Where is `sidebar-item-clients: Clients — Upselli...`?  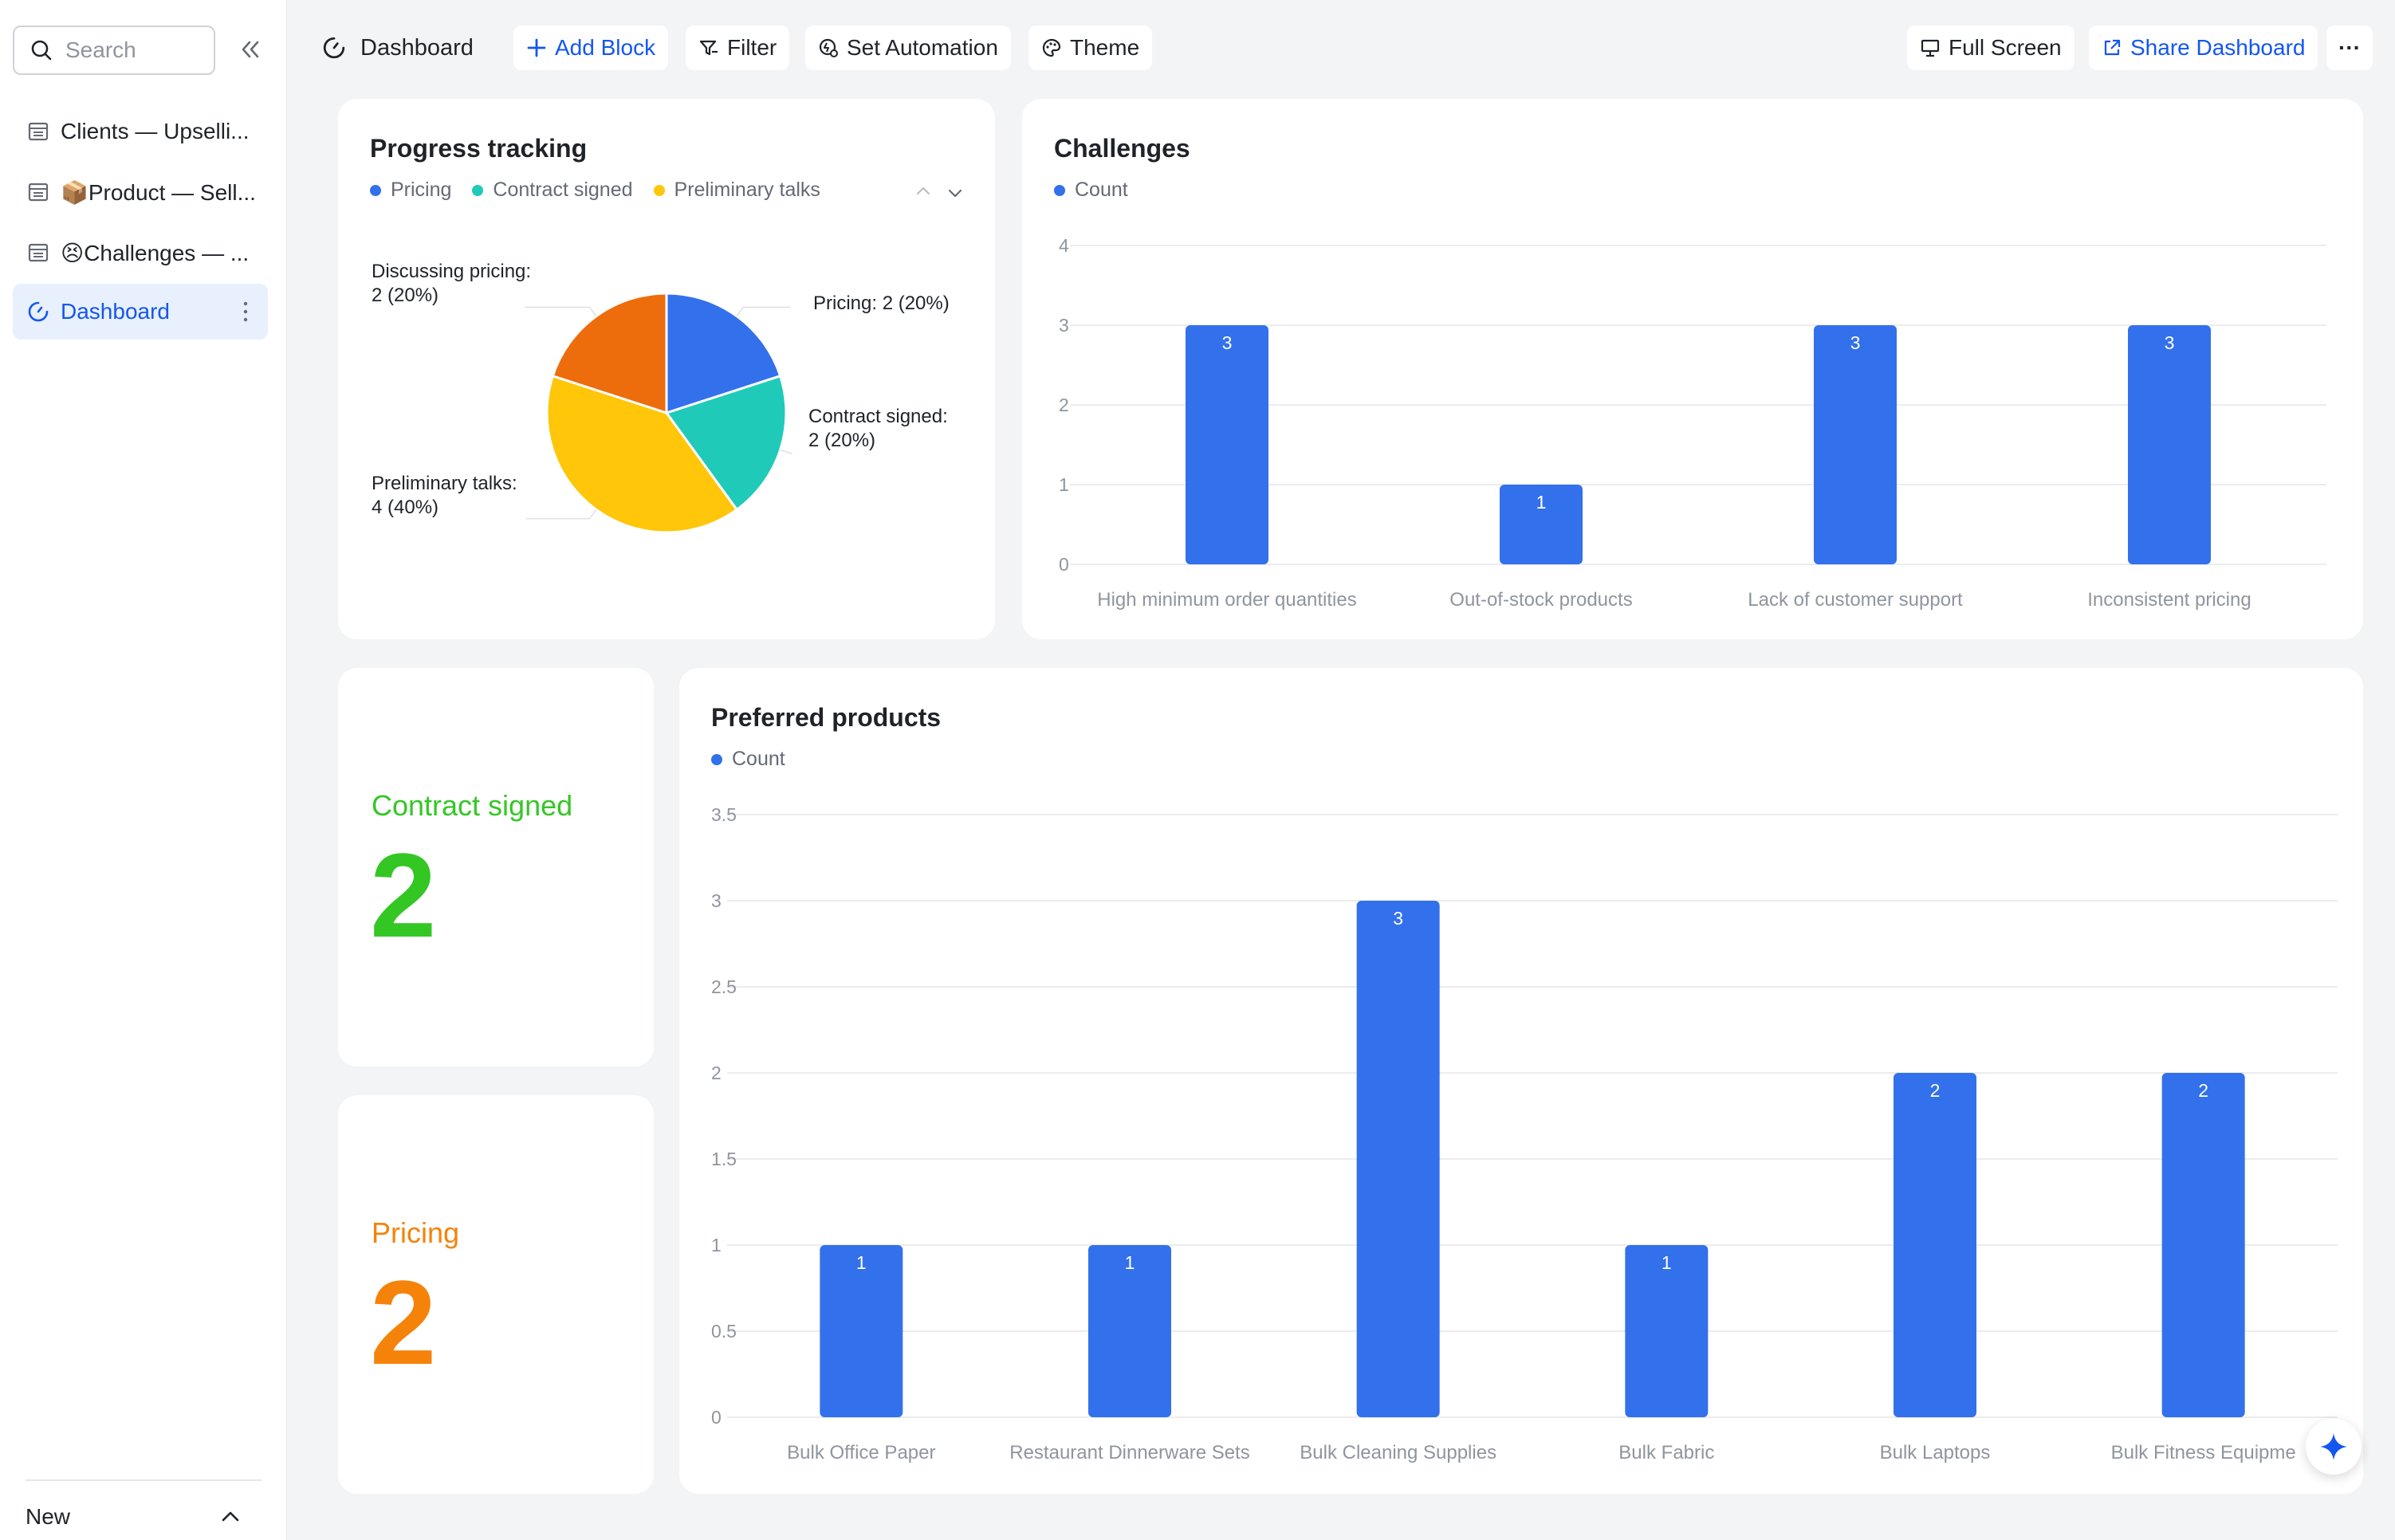
sidebar-item-clients: Clients — Upselli... is located at coordinates (141, 132).